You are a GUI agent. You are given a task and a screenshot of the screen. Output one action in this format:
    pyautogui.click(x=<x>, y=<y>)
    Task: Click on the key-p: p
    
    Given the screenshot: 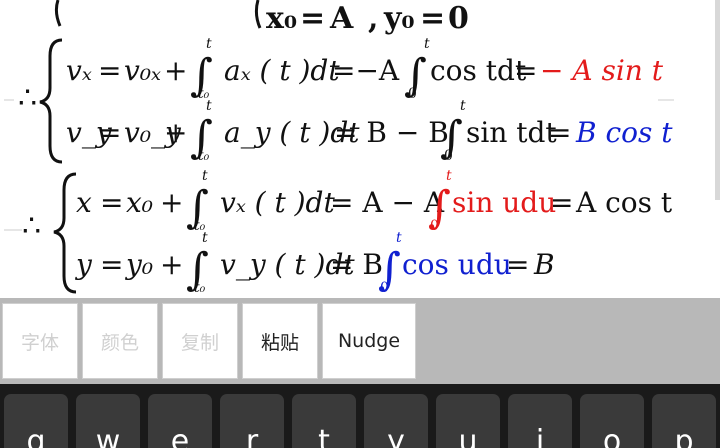 What is the action you would take?
    pyautogui.click(x=684, y=421)
    